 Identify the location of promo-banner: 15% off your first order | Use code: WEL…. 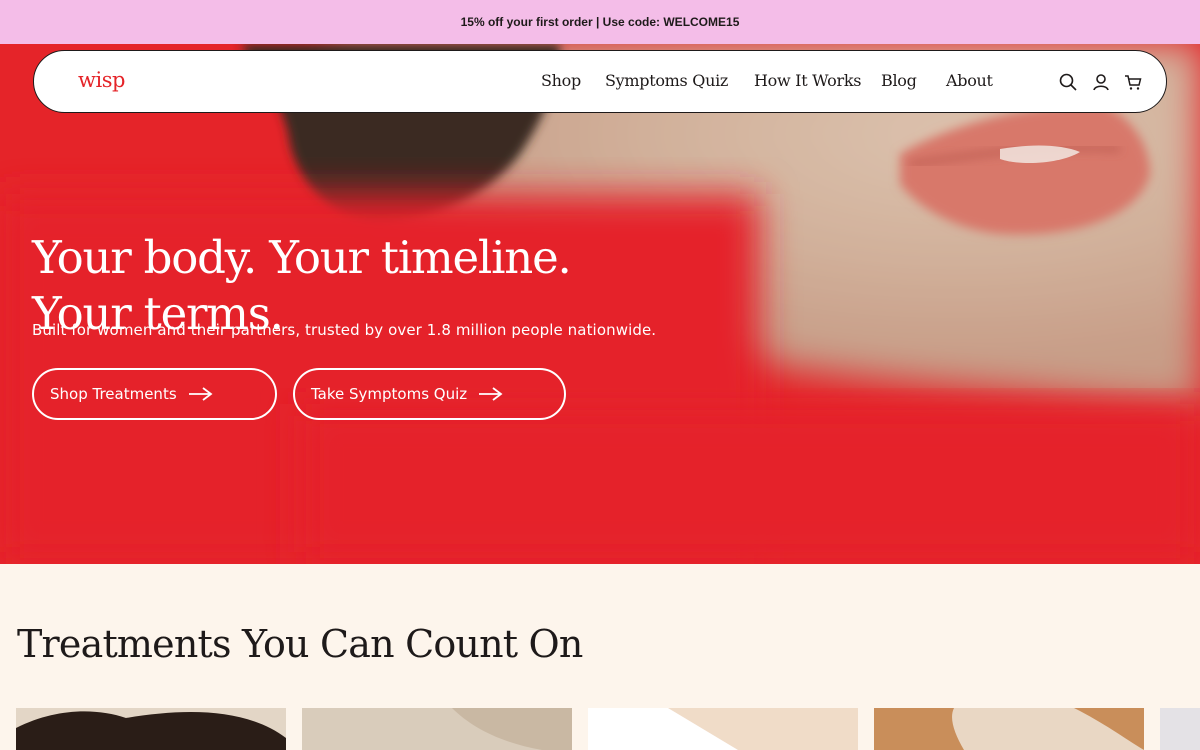
(600, 22).